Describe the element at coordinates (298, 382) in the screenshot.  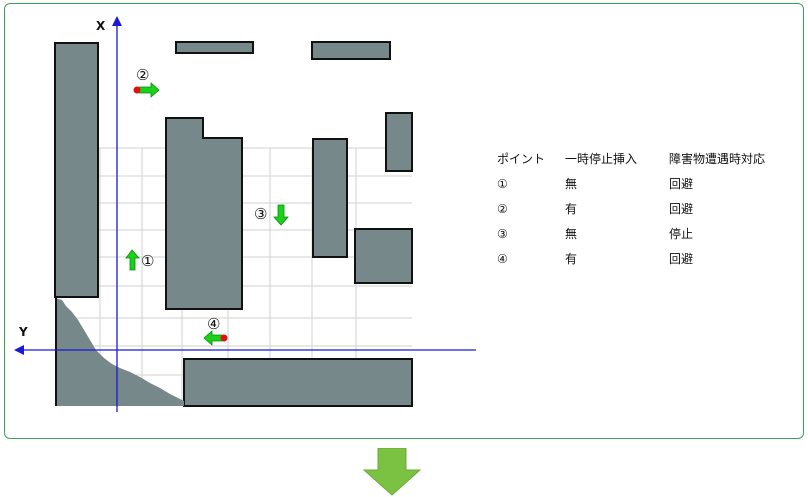
I see `obstacle-bottom-wall` at that location.